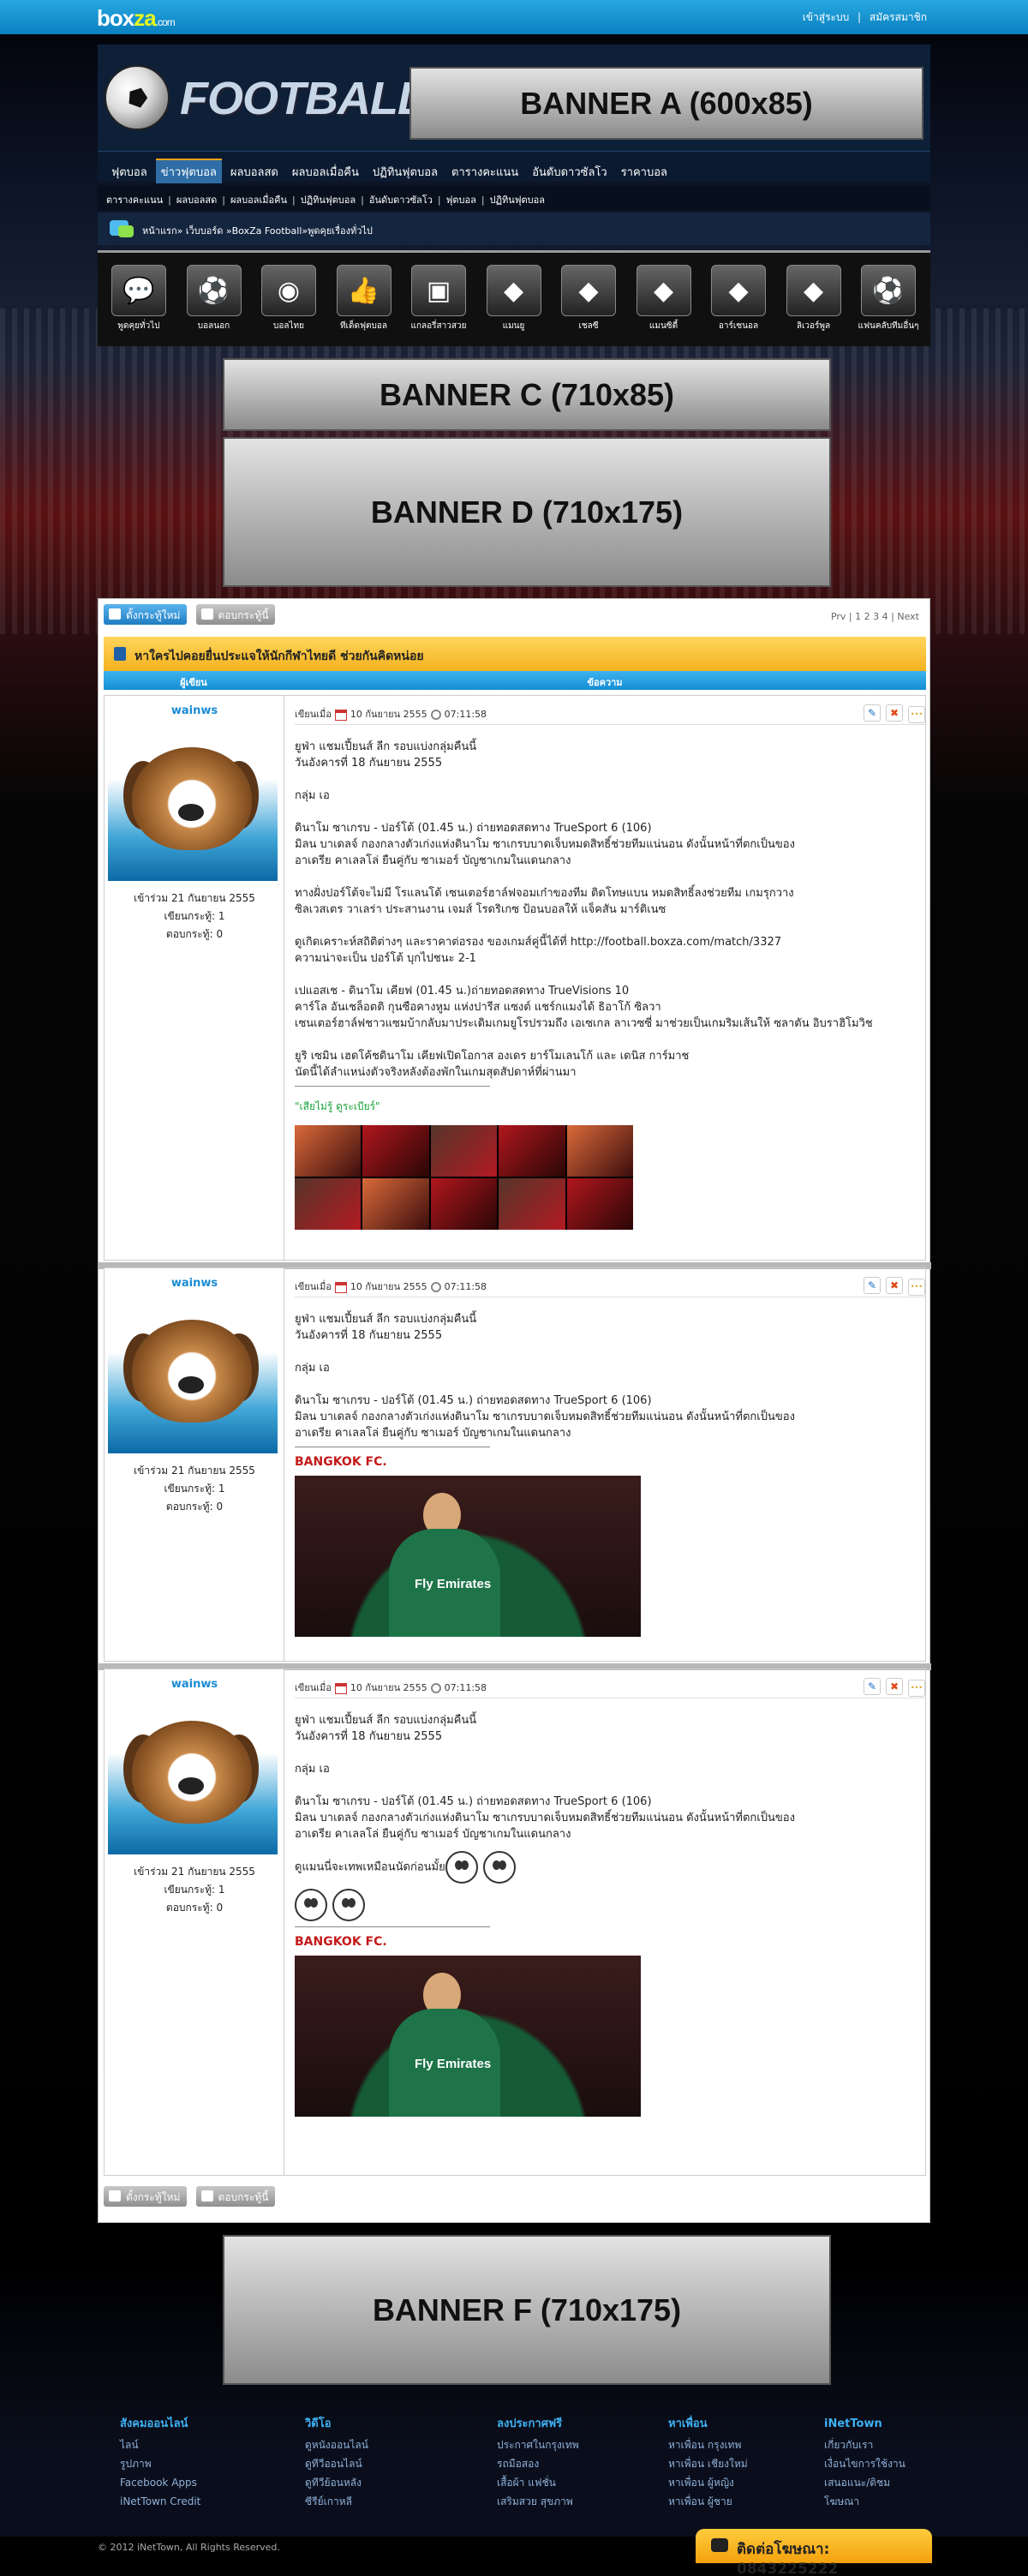  Describe the element at coordinates (393, 1086) in the screenshot. I see `signature-divider` at that location.